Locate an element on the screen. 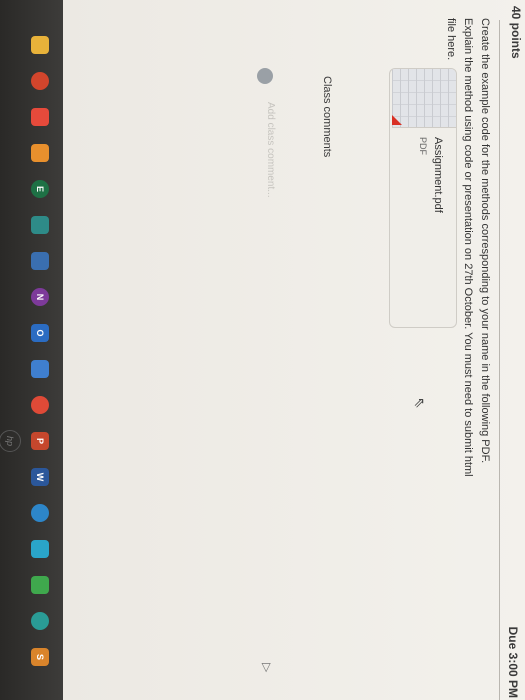  pdf-corner-icon is located at coordinates (397, 120).